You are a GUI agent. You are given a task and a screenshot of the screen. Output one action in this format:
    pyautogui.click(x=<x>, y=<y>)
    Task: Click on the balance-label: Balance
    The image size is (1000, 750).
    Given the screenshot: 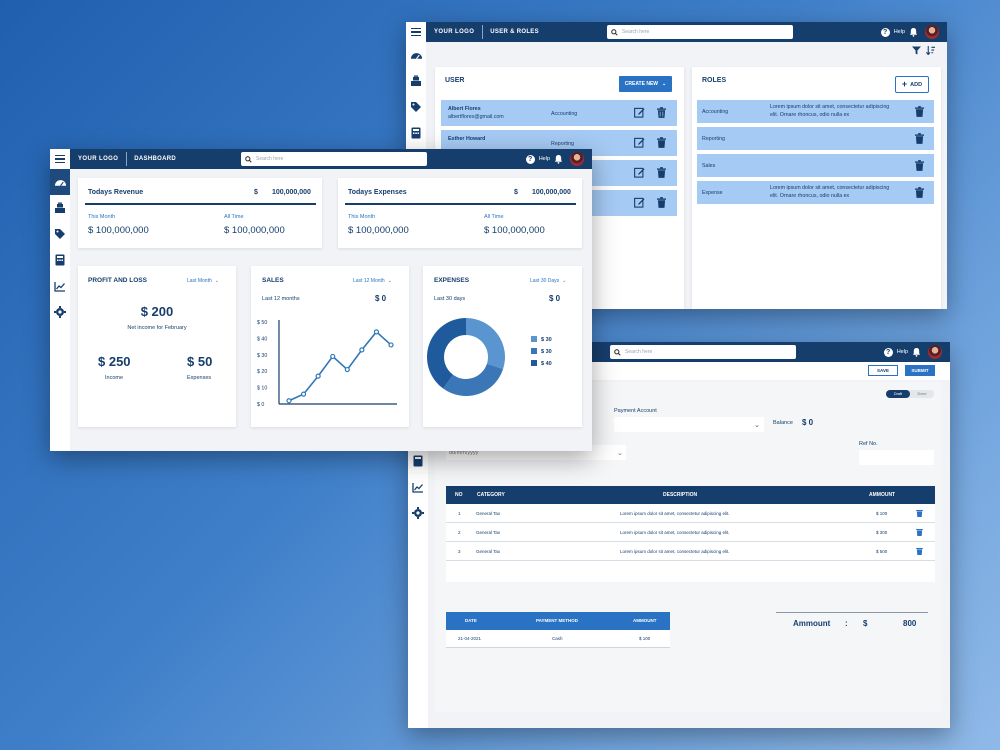 What is the action you would take?
    pyautogui.click(x=783, y=423)
    